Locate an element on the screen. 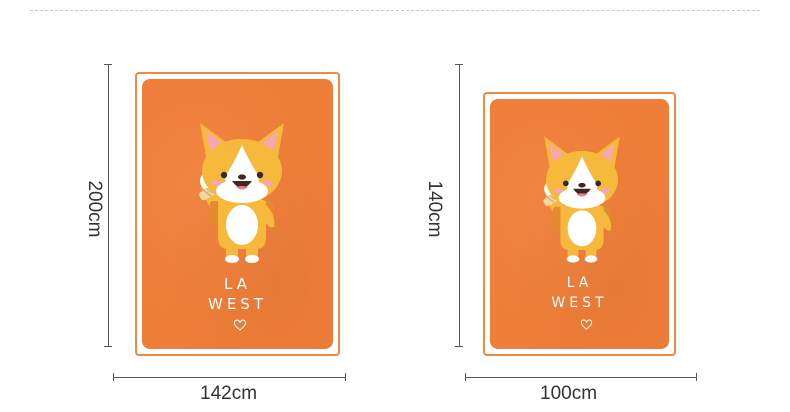 This screenshot has width=790, height=412. small-width-dimension-cap-left is located at coordinates (465, 377).